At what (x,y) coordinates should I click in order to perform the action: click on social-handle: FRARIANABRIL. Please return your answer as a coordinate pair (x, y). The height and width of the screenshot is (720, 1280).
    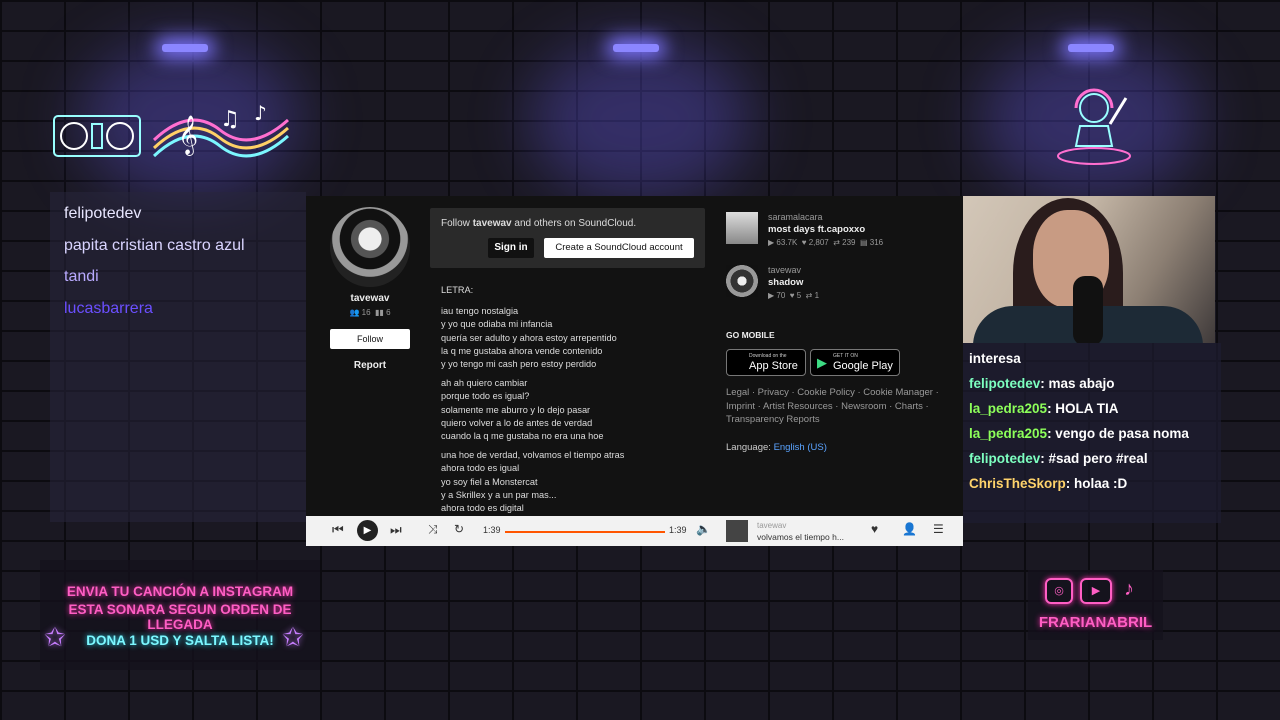
    Looking at the image, I should click on (1095, 622).